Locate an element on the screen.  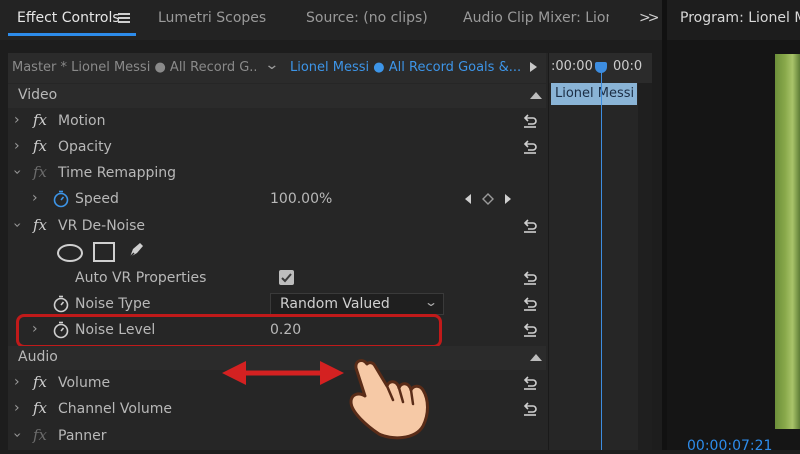
effect-row-vr-denoise: › fx VR De-Noise is located at coordinates (277, 227).